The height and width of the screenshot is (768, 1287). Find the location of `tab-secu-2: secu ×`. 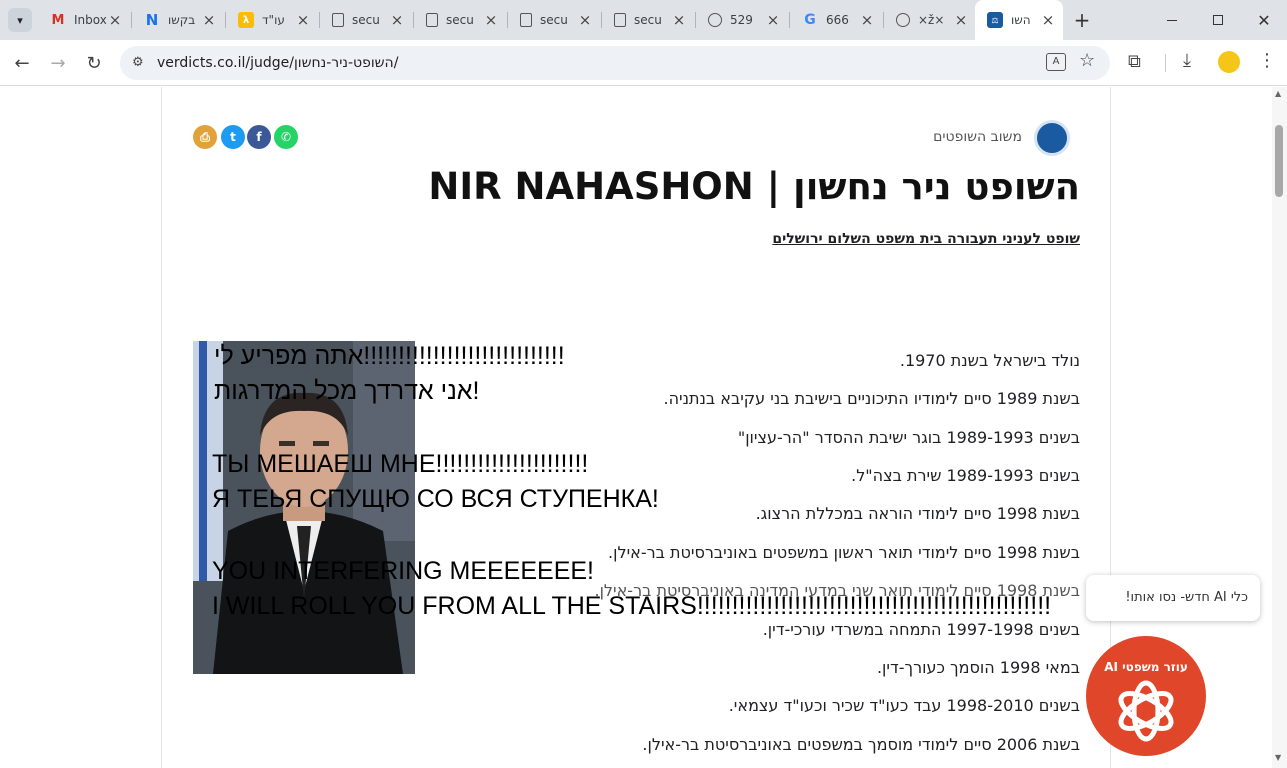

tab-secu-2: secu × is located at coordinates (460, 20).